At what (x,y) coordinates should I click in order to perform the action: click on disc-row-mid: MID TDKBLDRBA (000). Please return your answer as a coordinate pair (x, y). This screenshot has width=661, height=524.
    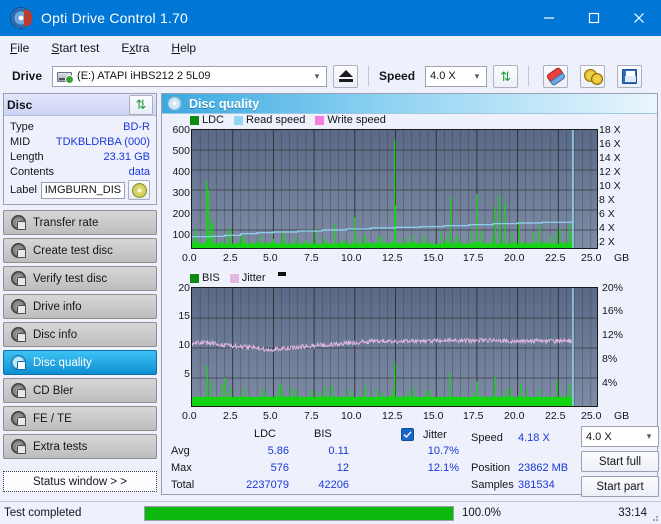
    Looking at the image, I should click on (80, 141).